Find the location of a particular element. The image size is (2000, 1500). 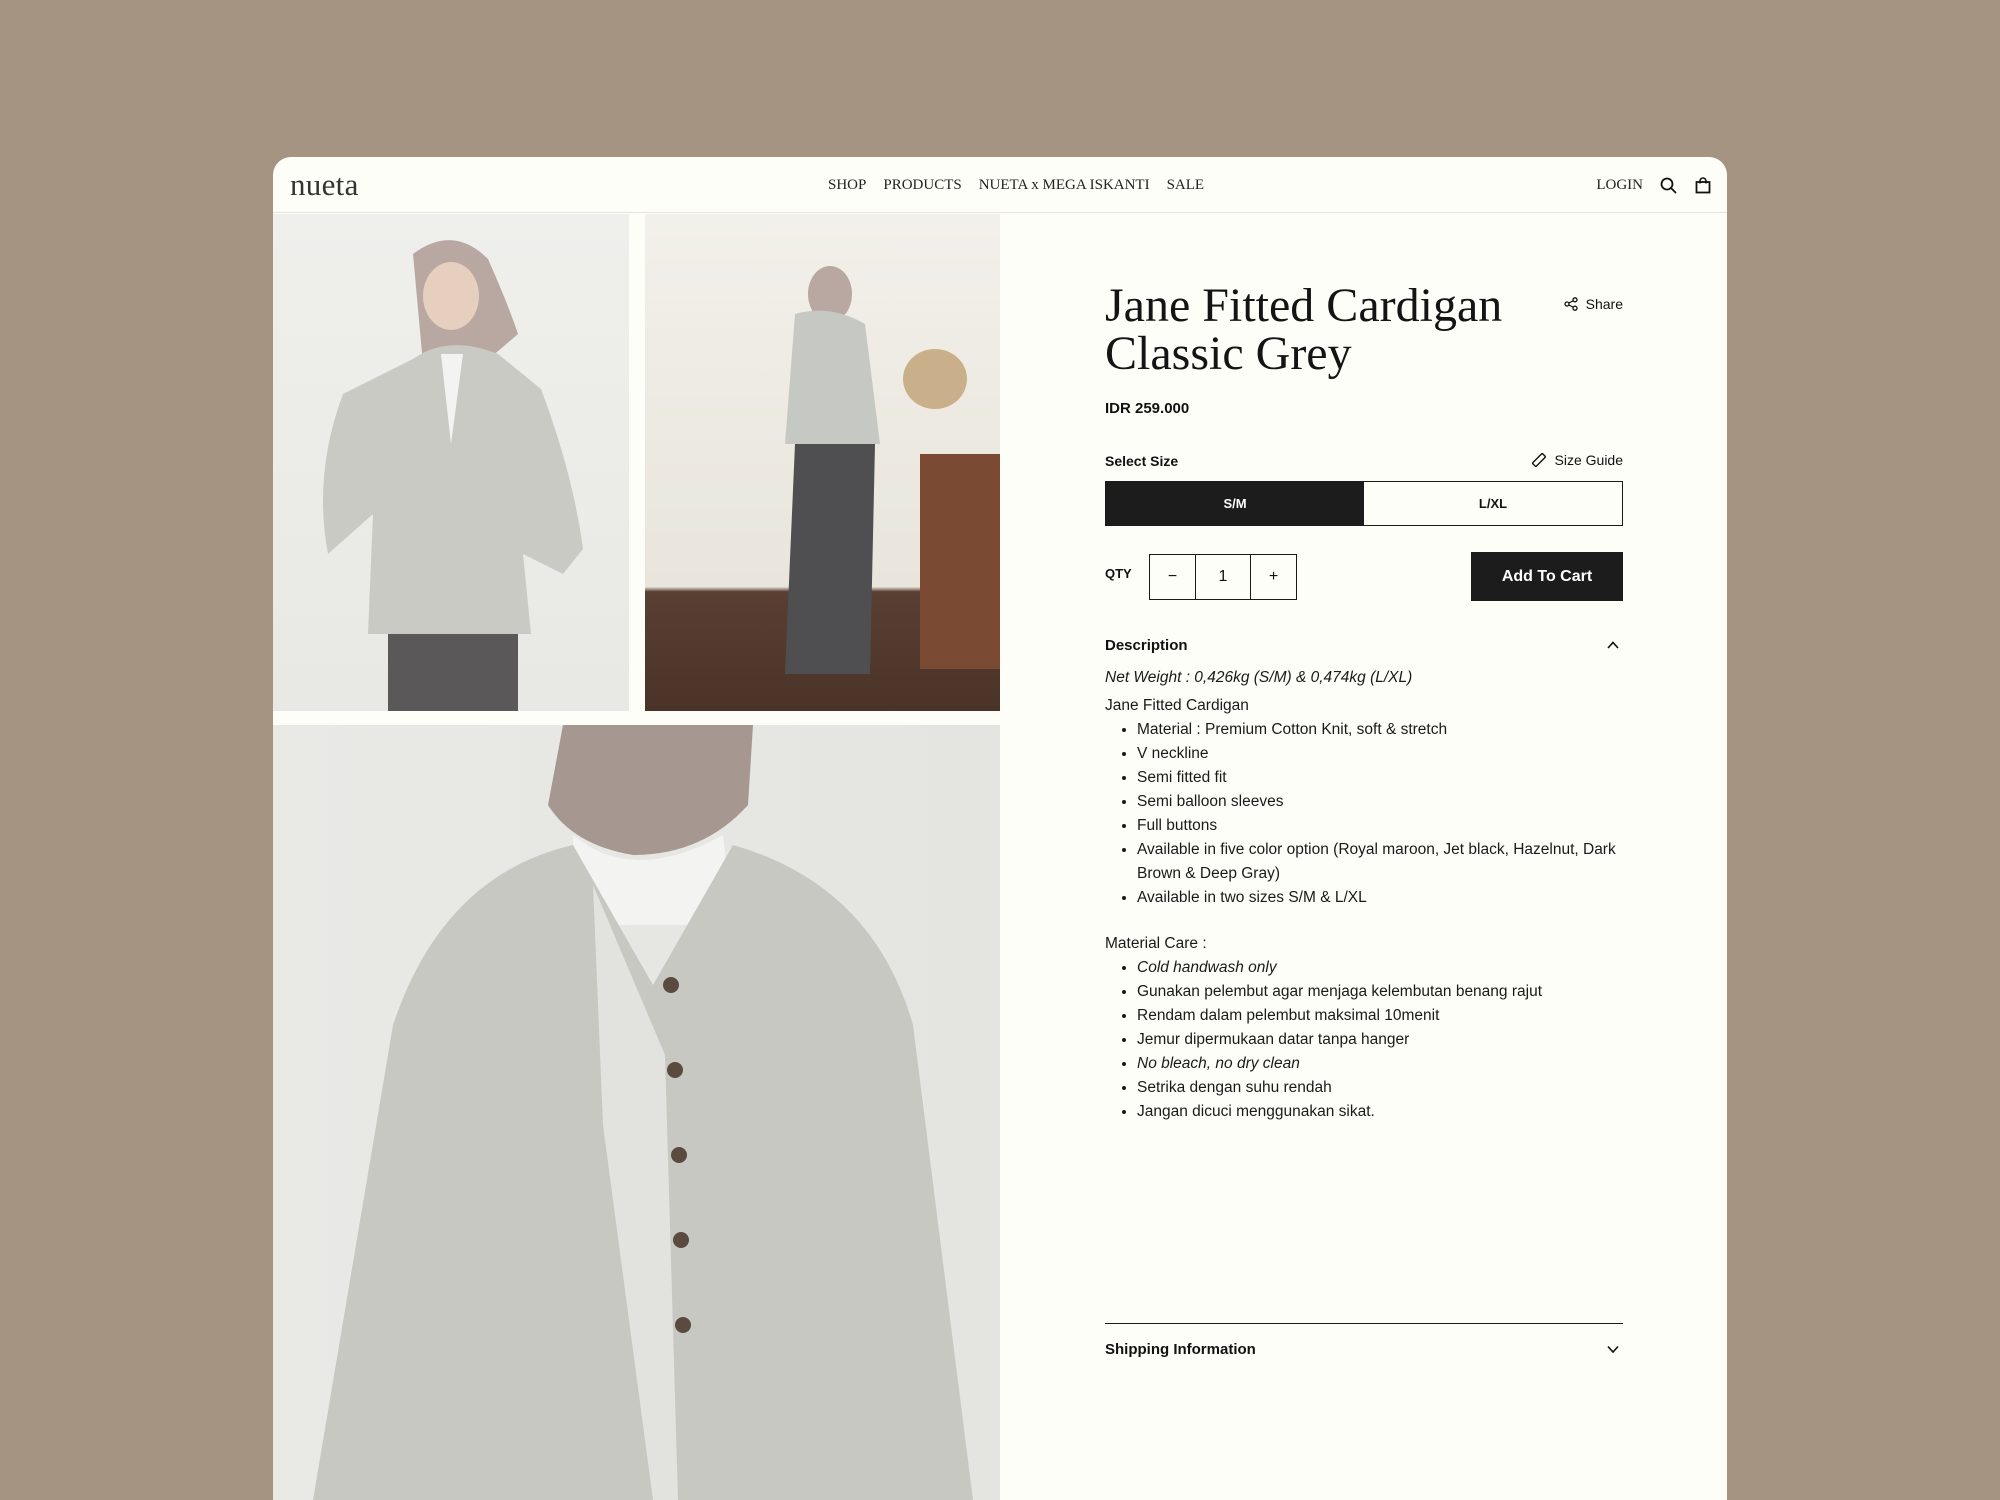

shipping-heading: Shipping Information is located at coordinates (1180, 1349).